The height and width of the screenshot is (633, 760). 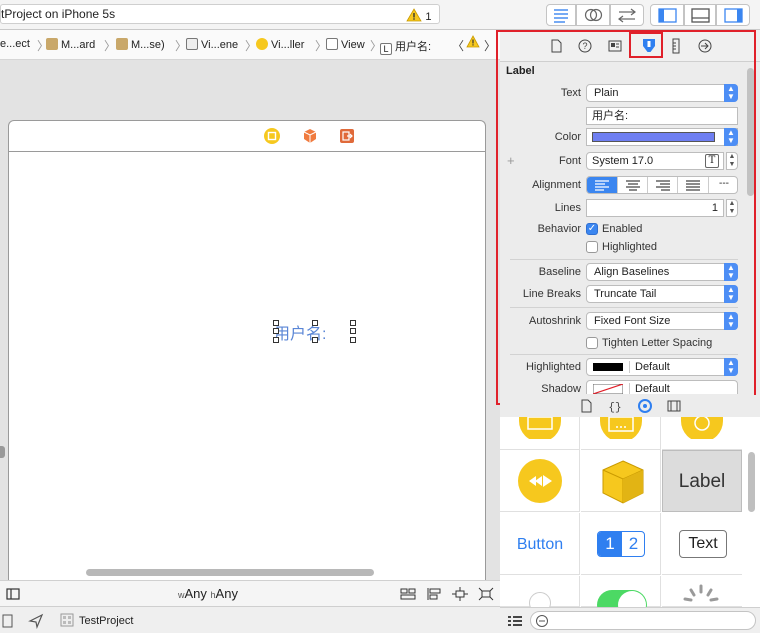 I want to click on library-item-segmented-control: 1 2, so click(x=621, y=544).